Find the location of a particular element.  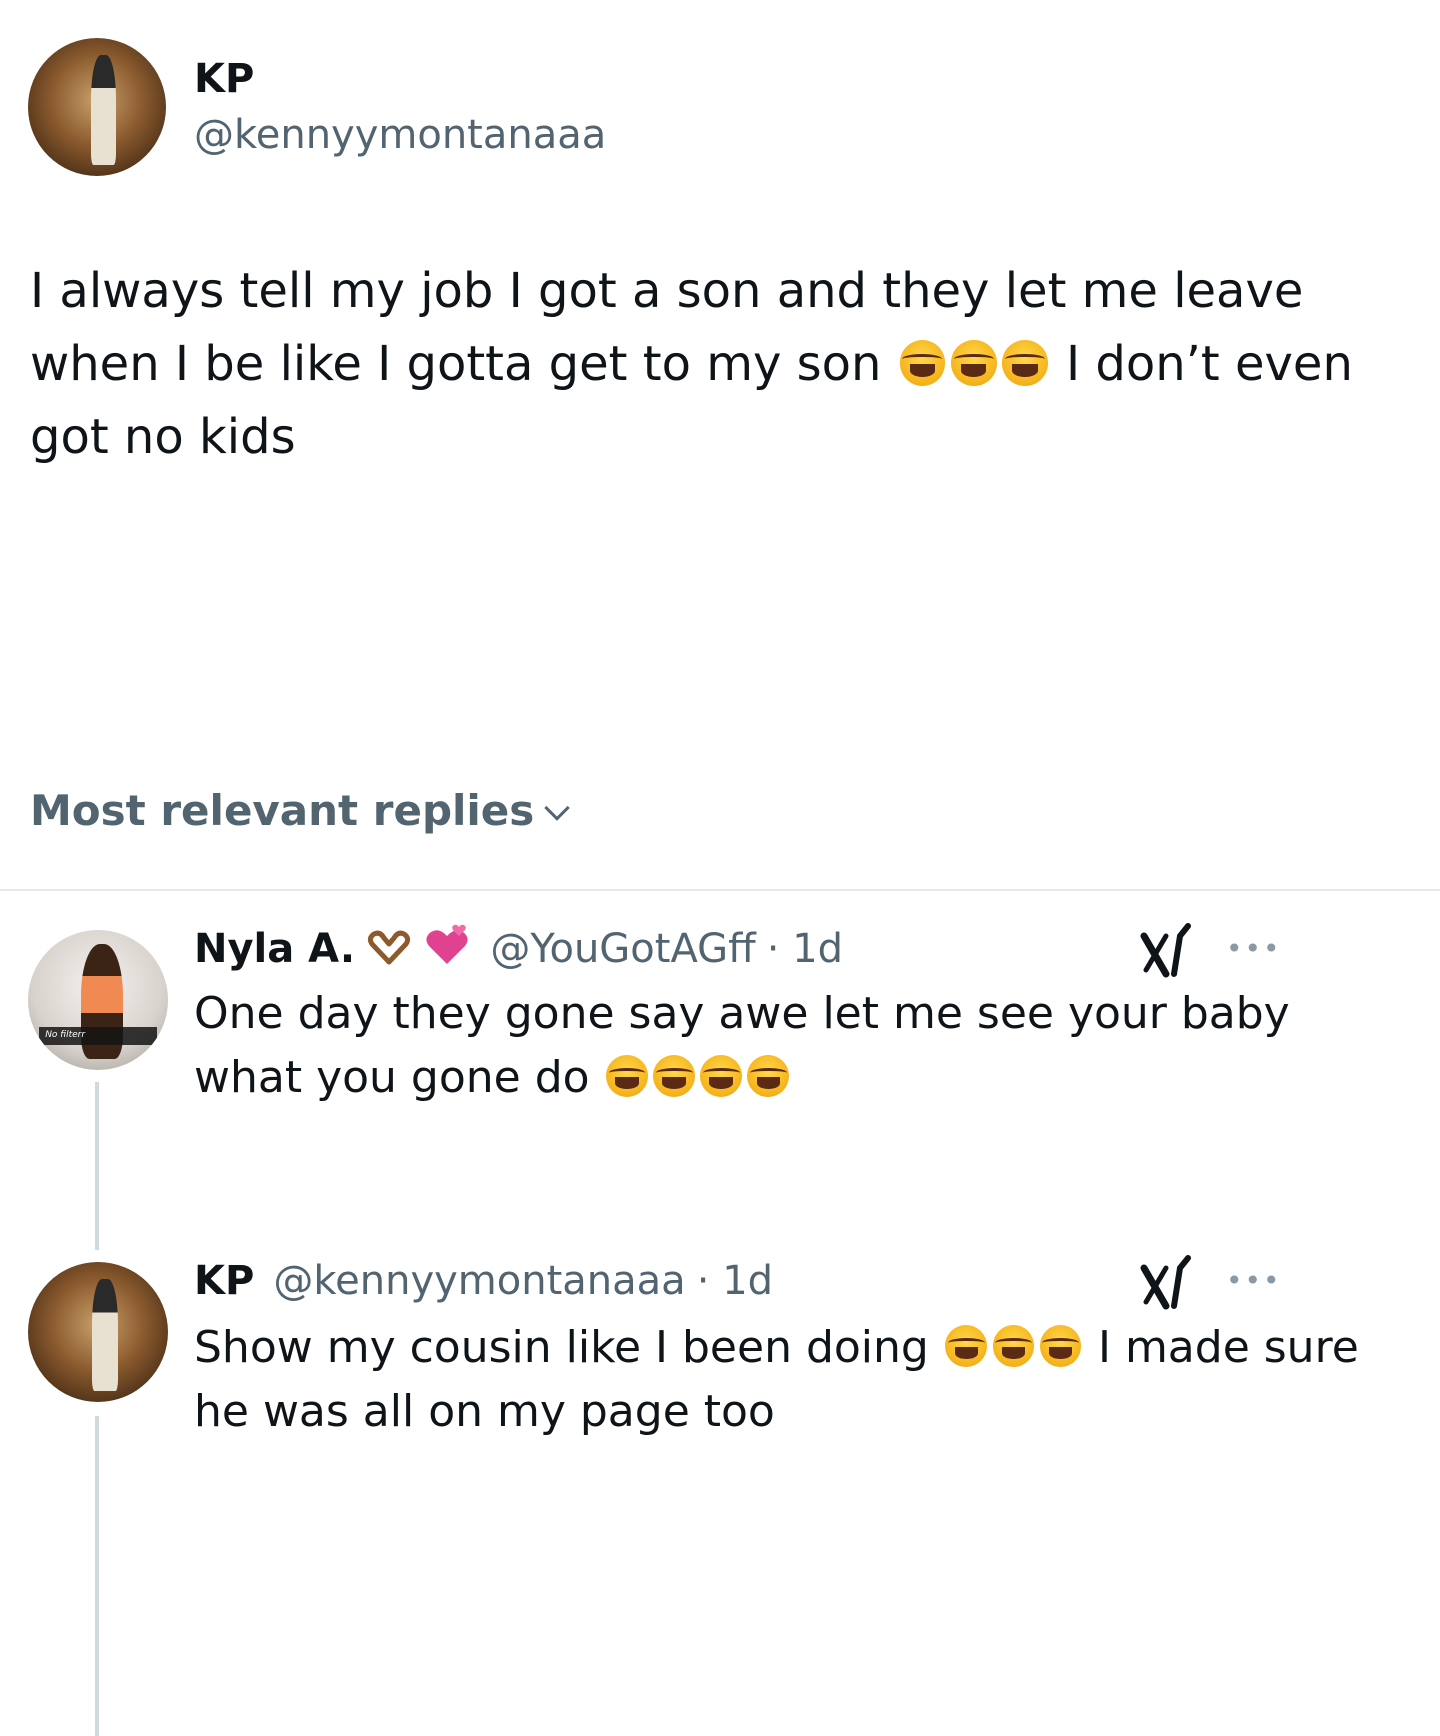

reply-author-handle: @kennyymontanaaa is located at coordinates (479, 1281).